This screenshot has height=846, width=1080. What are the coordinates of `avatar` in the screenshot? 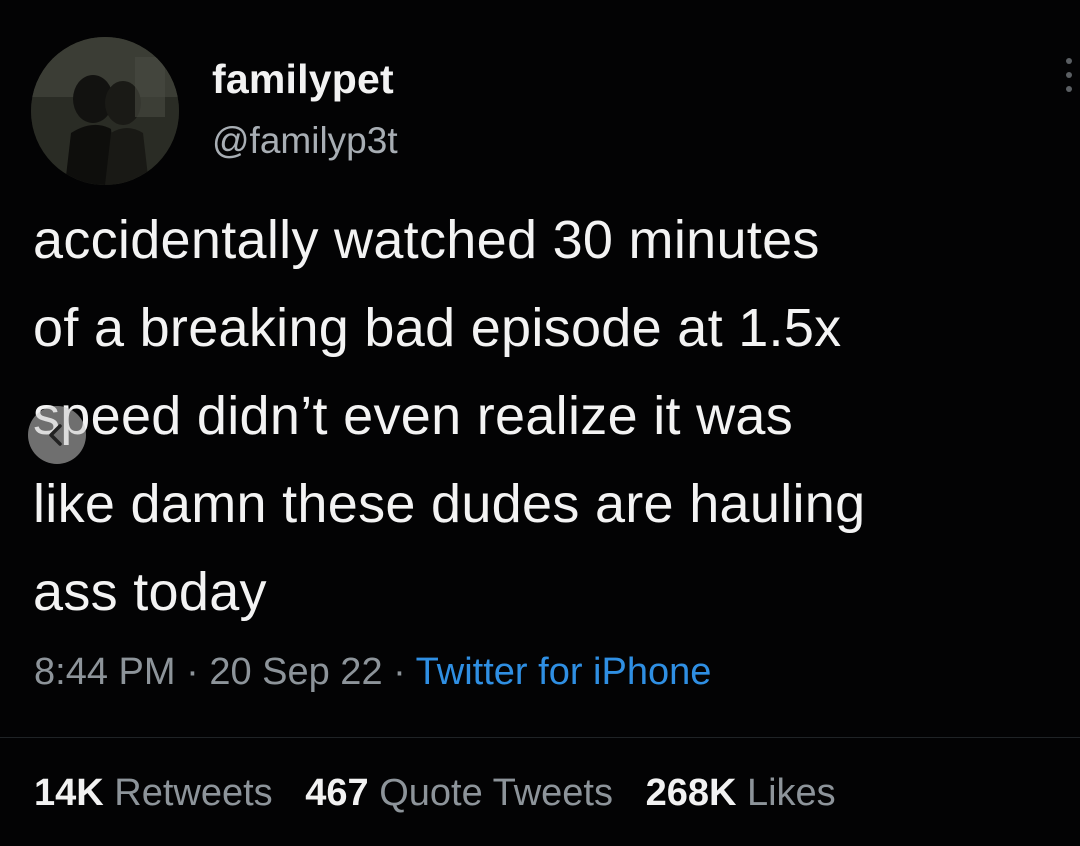 It's located at (105, 111).